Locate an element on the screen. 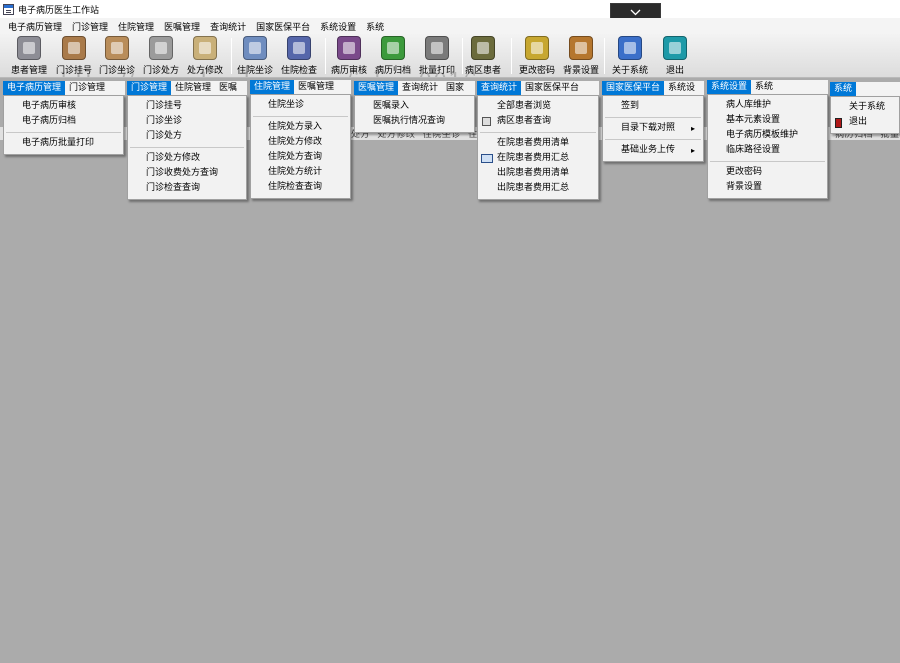 The image size is (900, 663). toolbar-consult-button: 门诊坐诊 is located at coordinates (117, 56).